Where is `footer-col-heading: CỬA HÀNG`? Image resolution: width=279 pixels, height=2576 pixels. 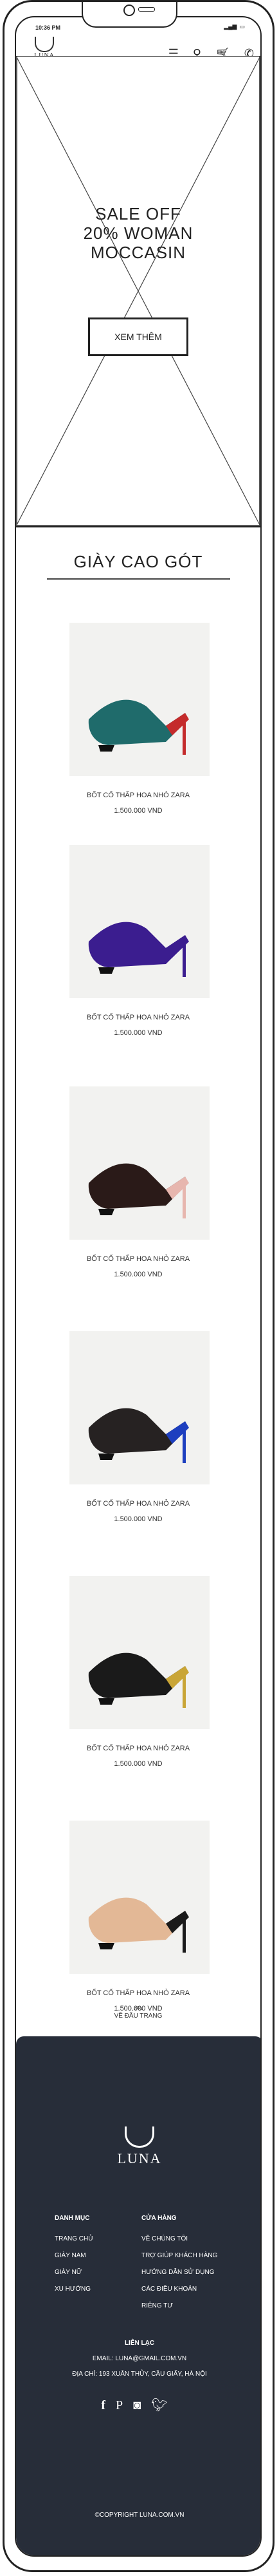 footer-col-heading: CỬA HÀNG is located at coordinates (159, 2218).